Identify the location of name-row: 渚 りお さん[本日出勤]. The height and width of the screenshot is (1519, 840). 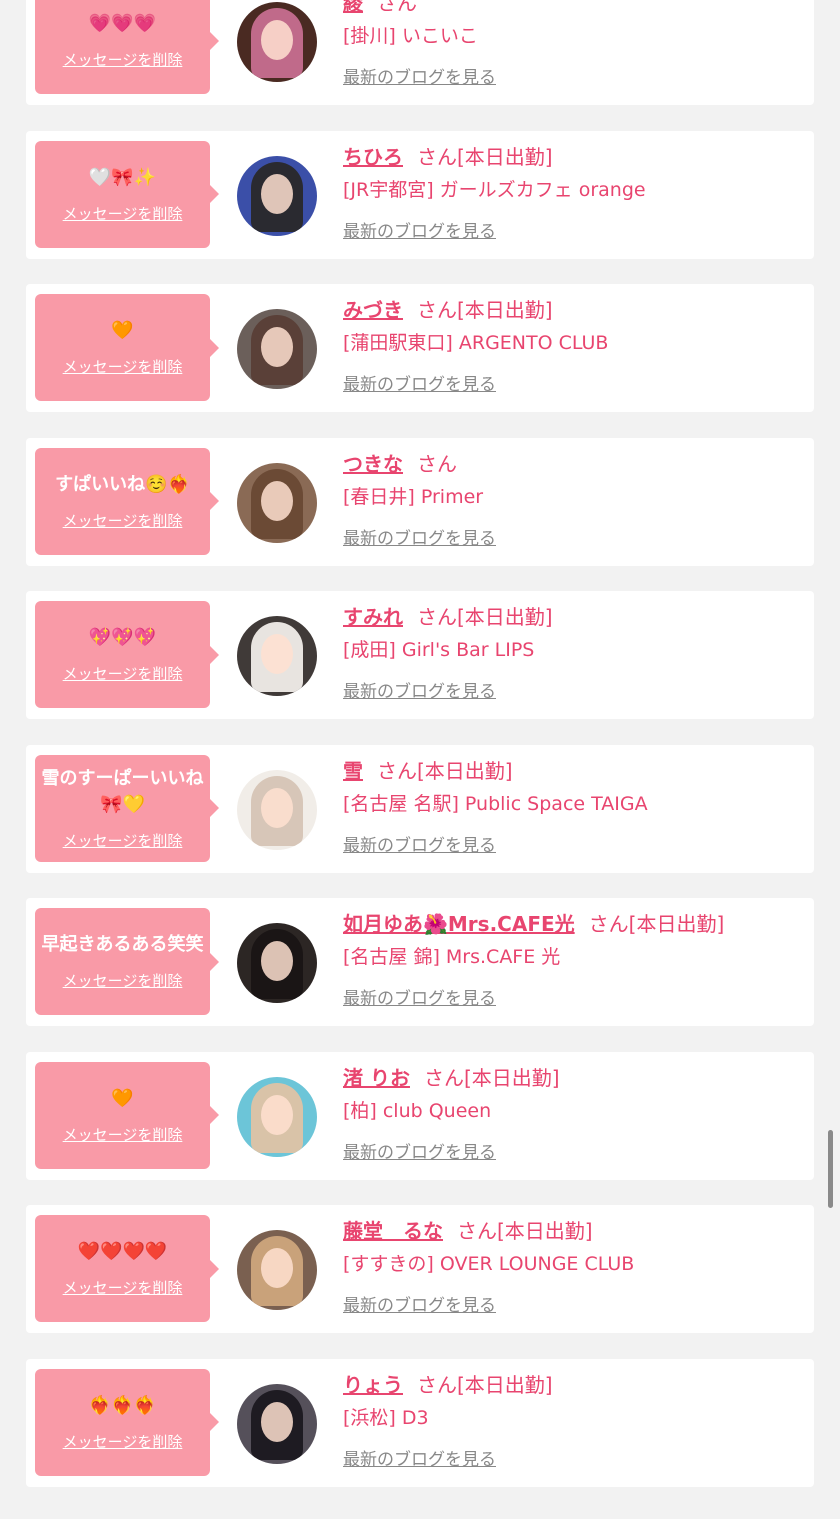
(573, 1078).